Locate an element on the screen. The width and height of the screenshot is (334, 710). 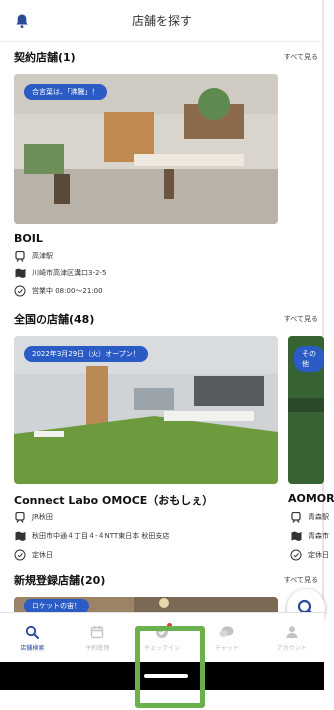
tab-label: チャット is located at coordinates (226, 648).